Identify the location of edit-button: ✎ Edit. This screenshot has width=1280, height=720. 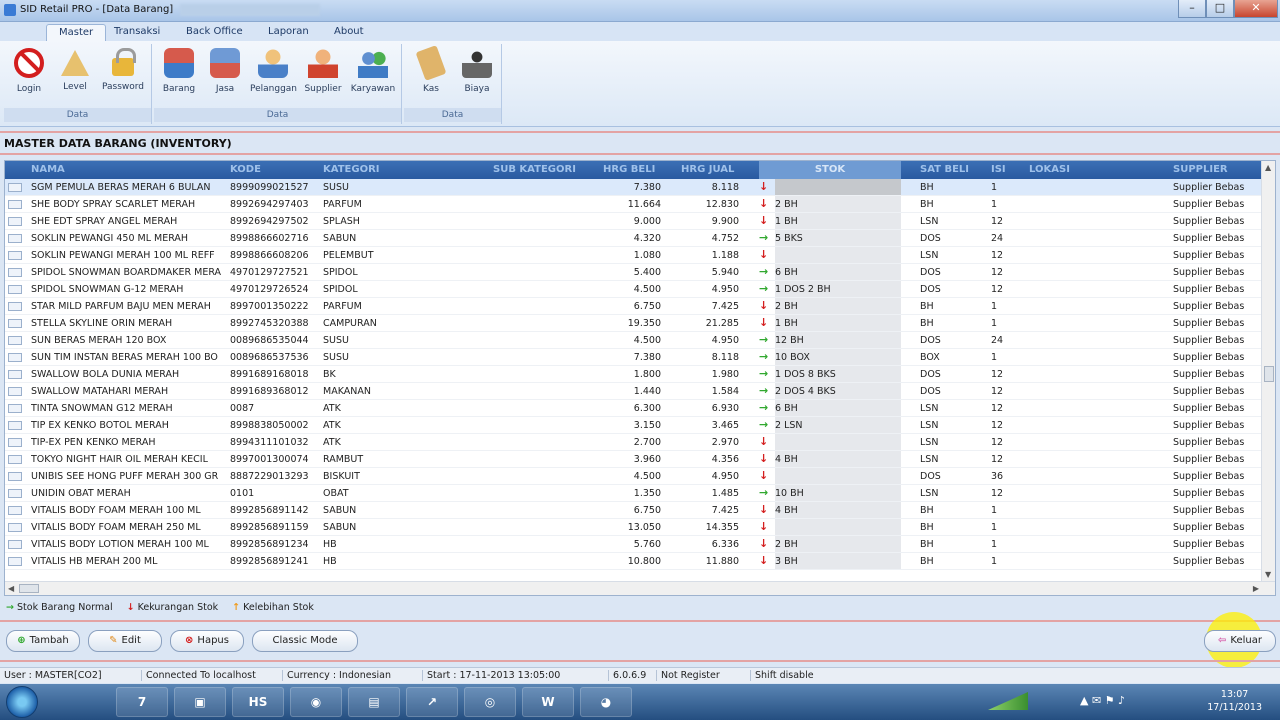
(125, 641).